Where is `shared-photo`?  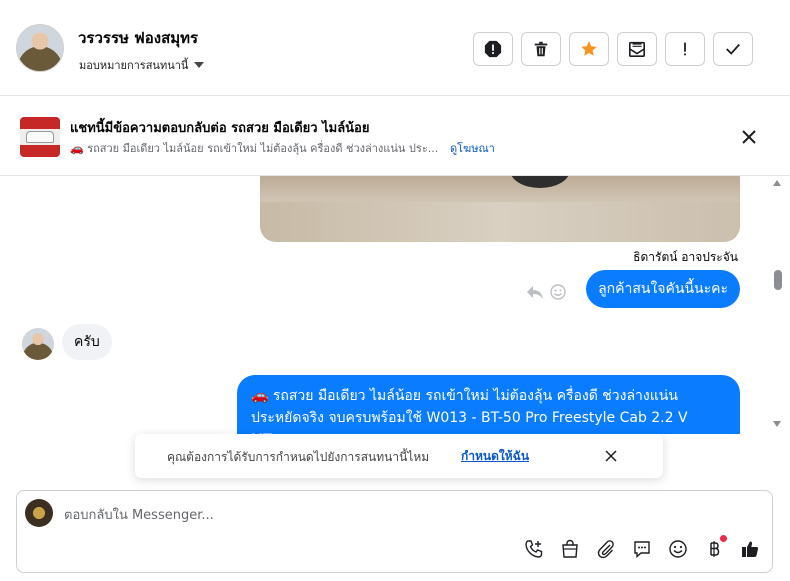 shared-photo is located at coordinates (500, 209).